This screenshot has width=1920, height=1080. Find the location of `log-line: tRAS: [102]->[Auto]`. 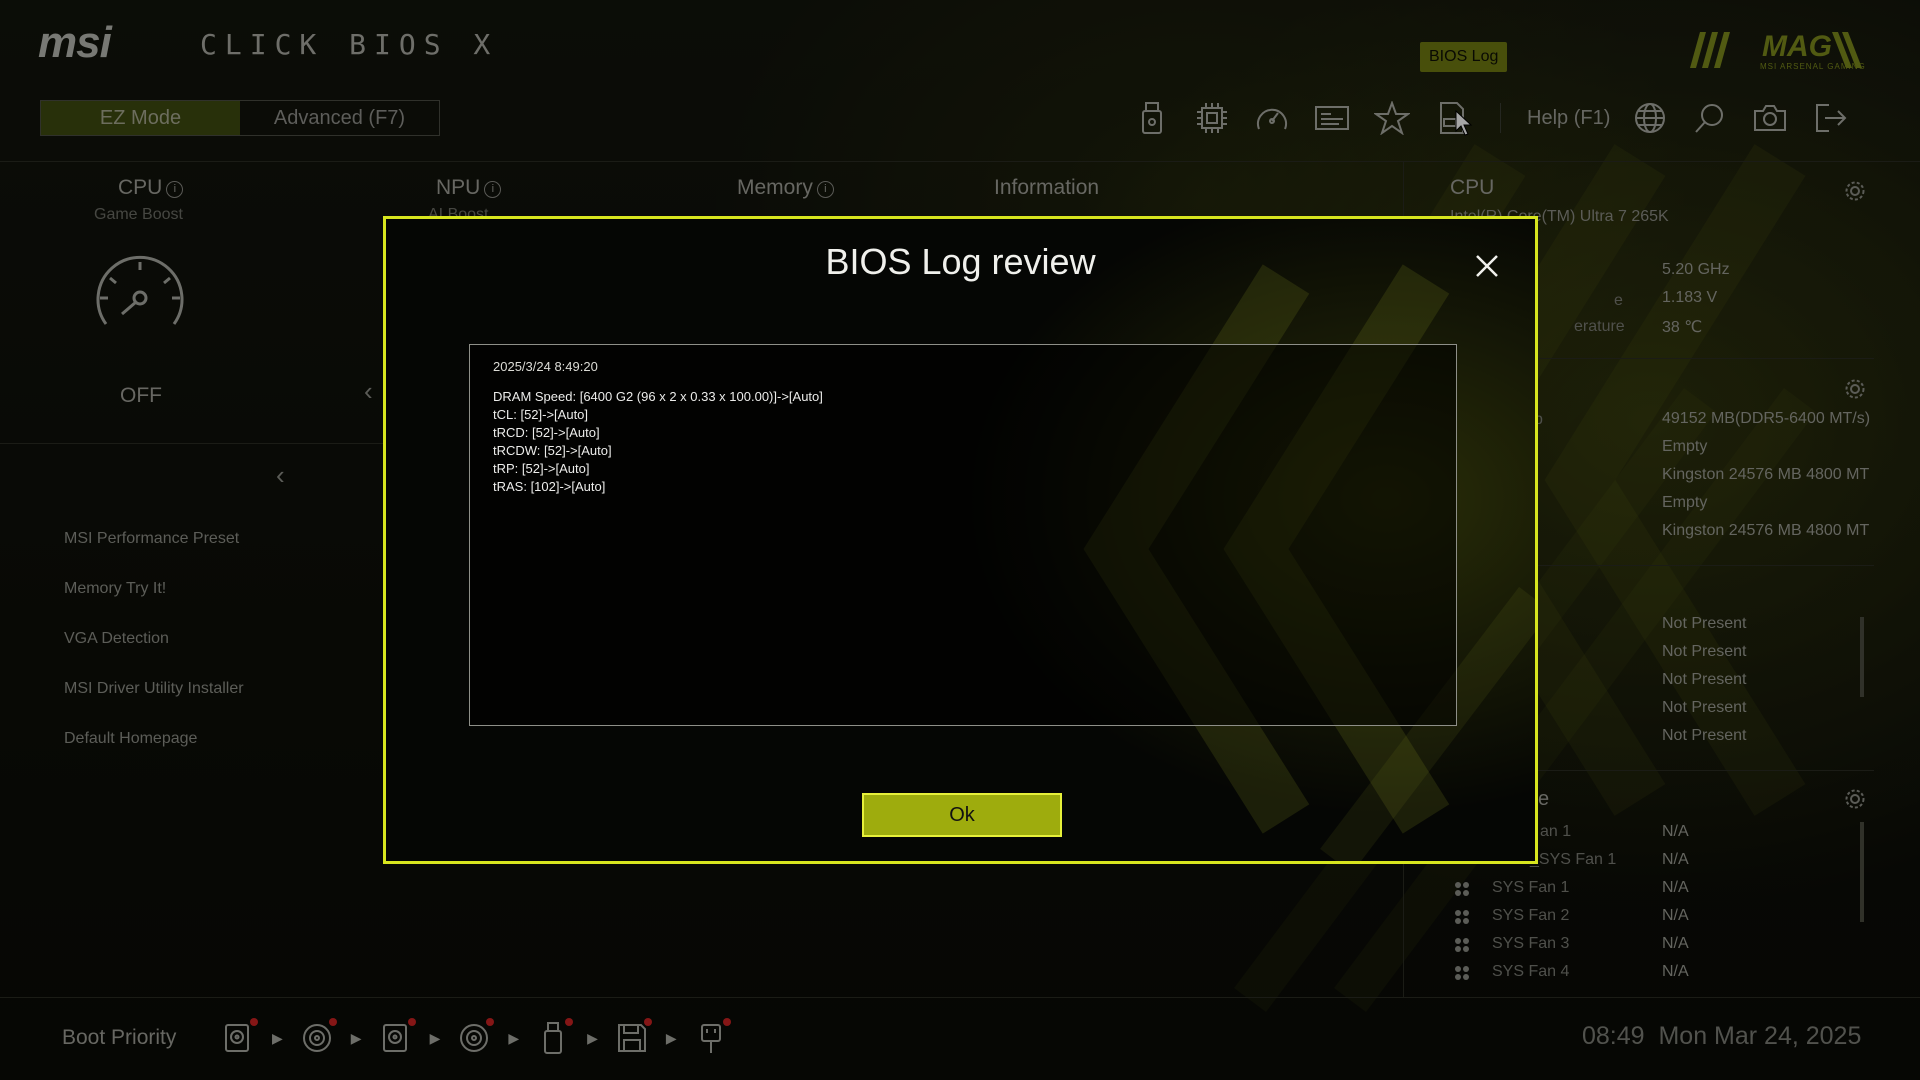

log-line: tRAS: [102]->[Auto] is located at coordinates (549, 486).